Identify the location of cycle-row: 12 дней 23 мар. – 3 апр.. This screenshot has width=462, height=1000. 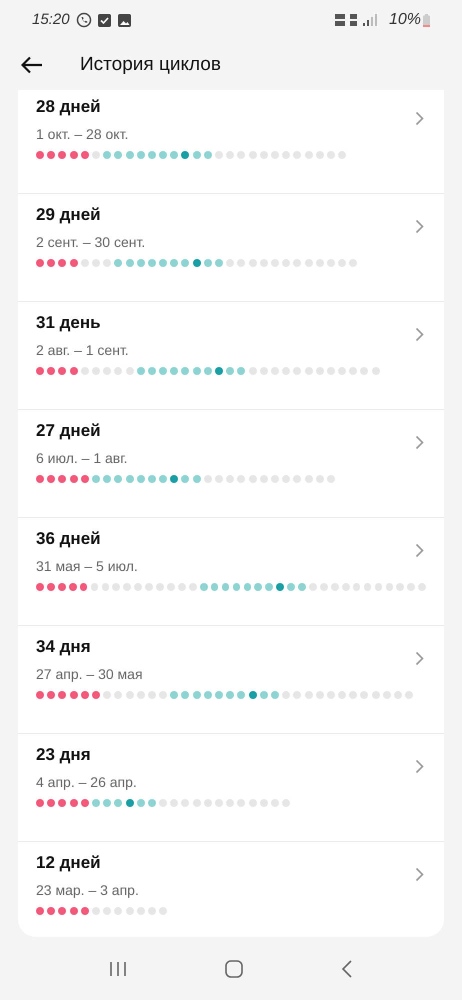
(231, 889).